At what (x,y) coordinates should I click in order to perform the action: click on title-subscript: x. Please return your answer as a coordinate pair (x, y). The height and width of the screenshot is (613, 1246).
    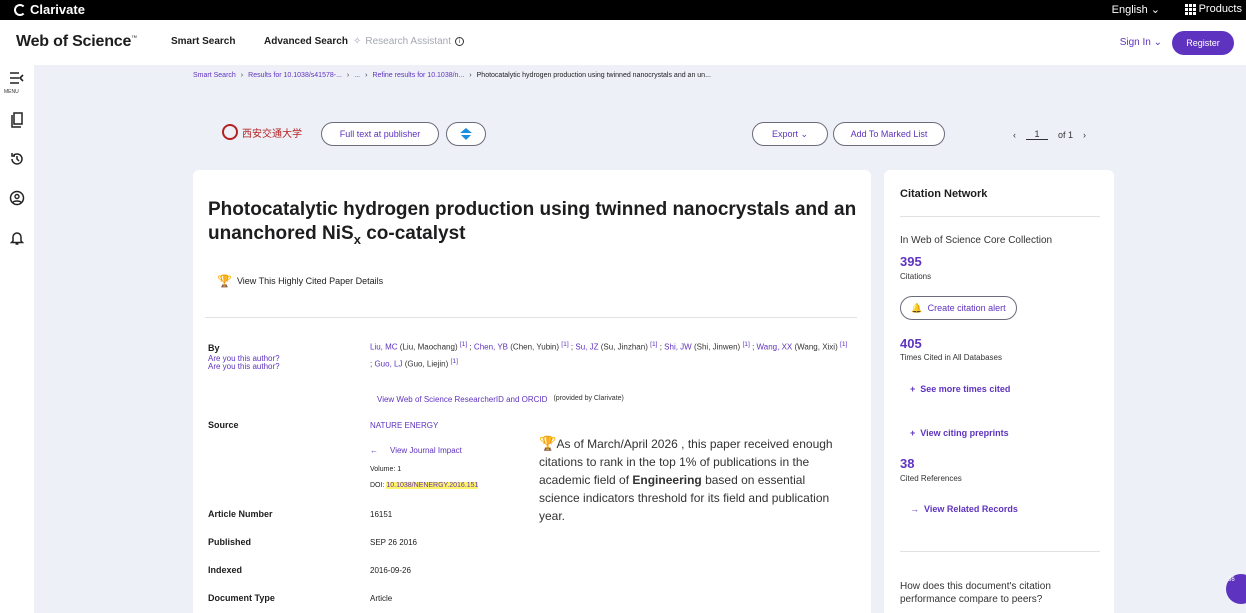
    Looking at the image, I should click on (357, 239).